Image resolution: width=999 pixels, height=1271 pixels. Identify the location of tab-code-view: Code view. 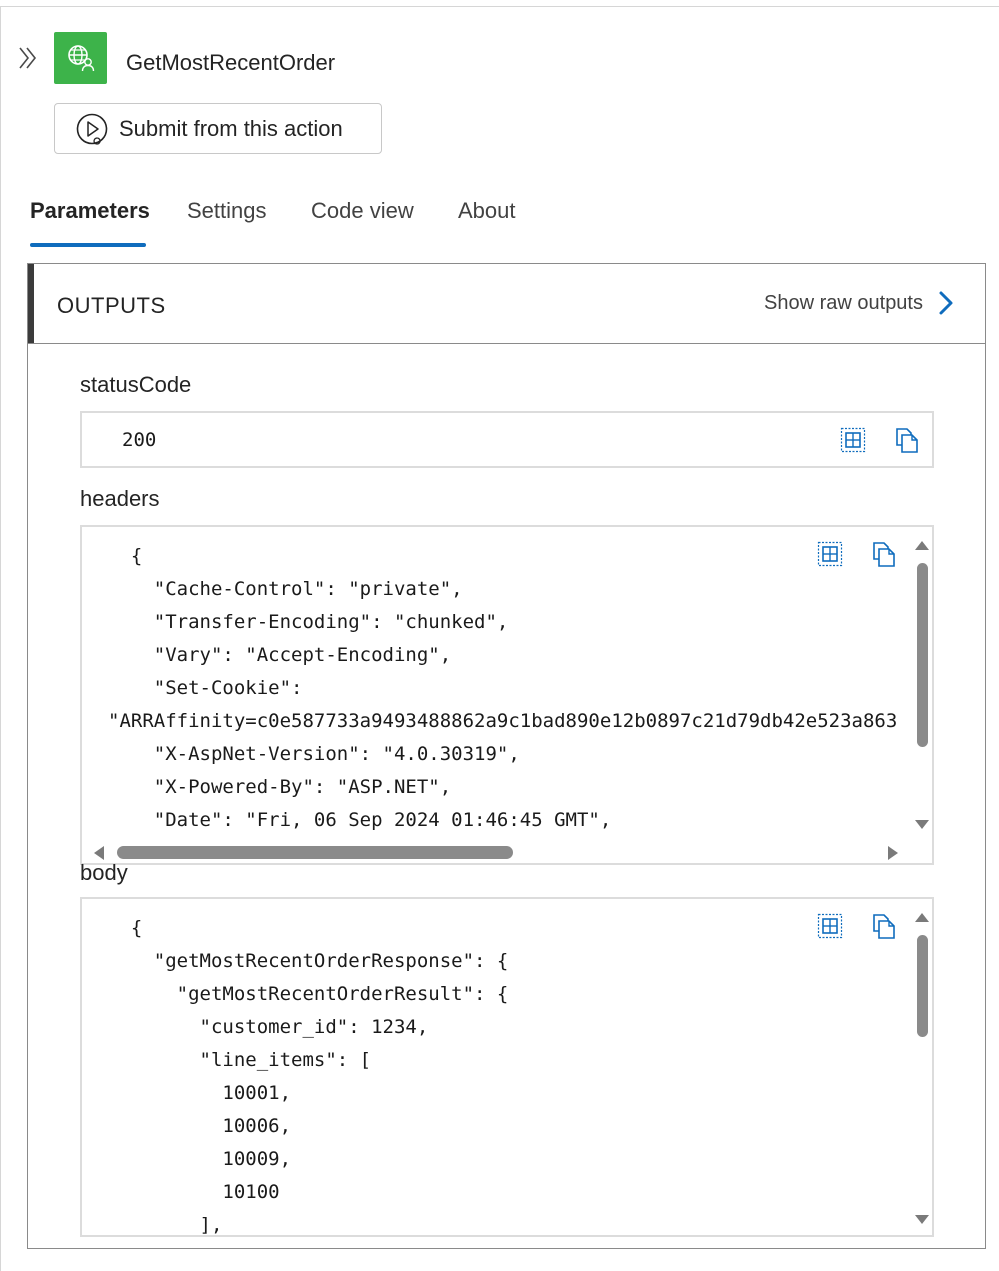
(362, 211).